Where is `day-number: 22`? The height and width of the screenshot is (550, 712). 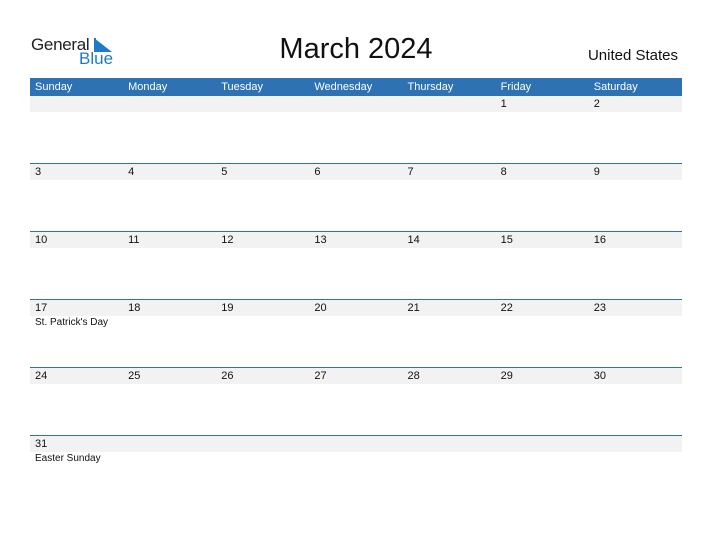
day-number: 22 is located at coordinates (506, 308).